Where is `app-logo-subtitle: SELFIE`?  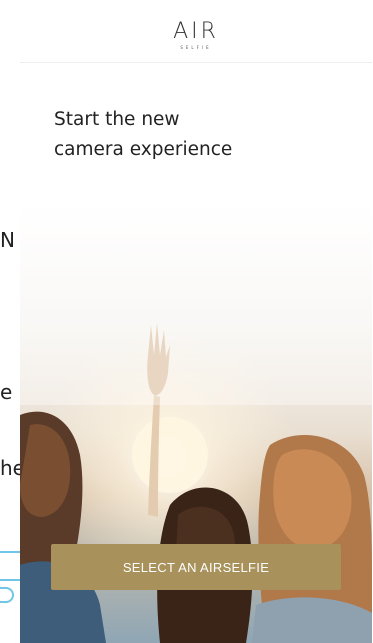
app-logo-subtitle: SELFIE is located at coordinates (196, 47).